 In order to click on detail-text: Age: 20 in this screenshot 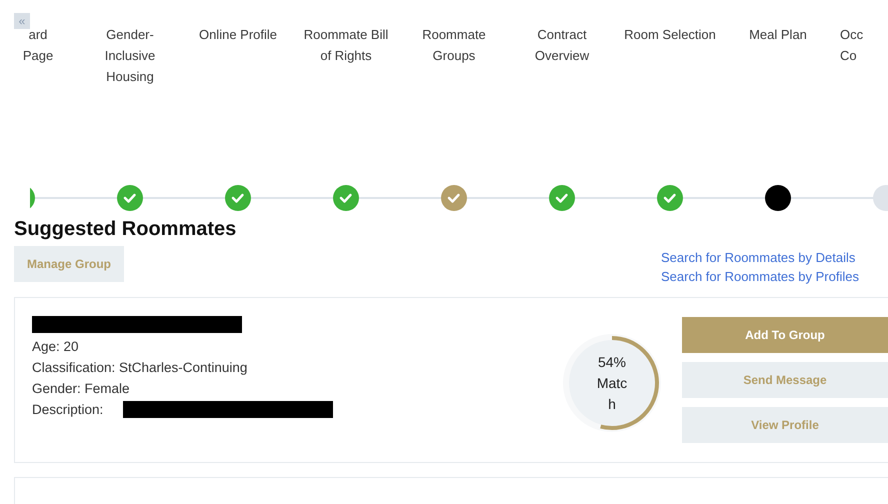, I will do `click(56, 347)`.